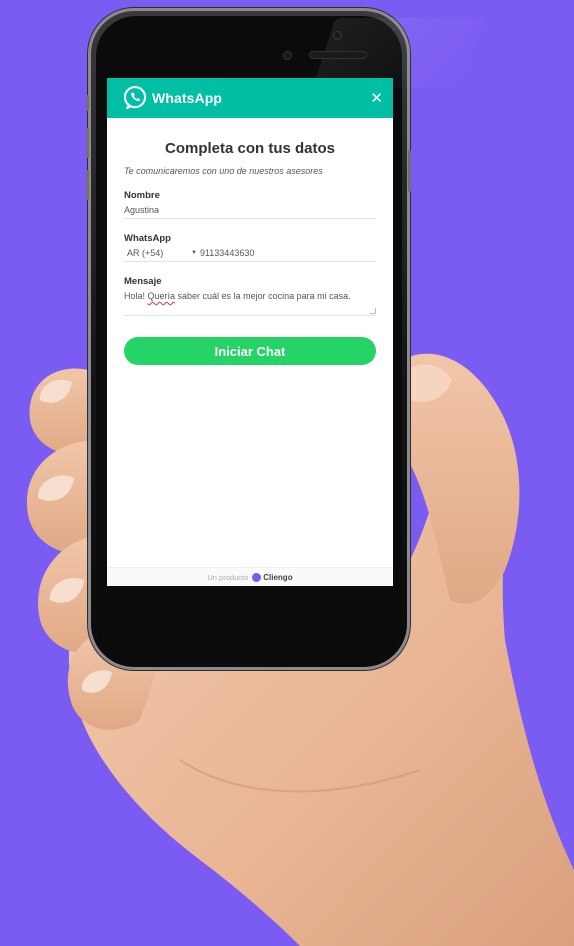 The width and height of the screenshot is (574, 946). What do you see at coordinates (143, 281) in the screenshot?
I see `message-label: Mensaje` at bounding box center [143, 281].